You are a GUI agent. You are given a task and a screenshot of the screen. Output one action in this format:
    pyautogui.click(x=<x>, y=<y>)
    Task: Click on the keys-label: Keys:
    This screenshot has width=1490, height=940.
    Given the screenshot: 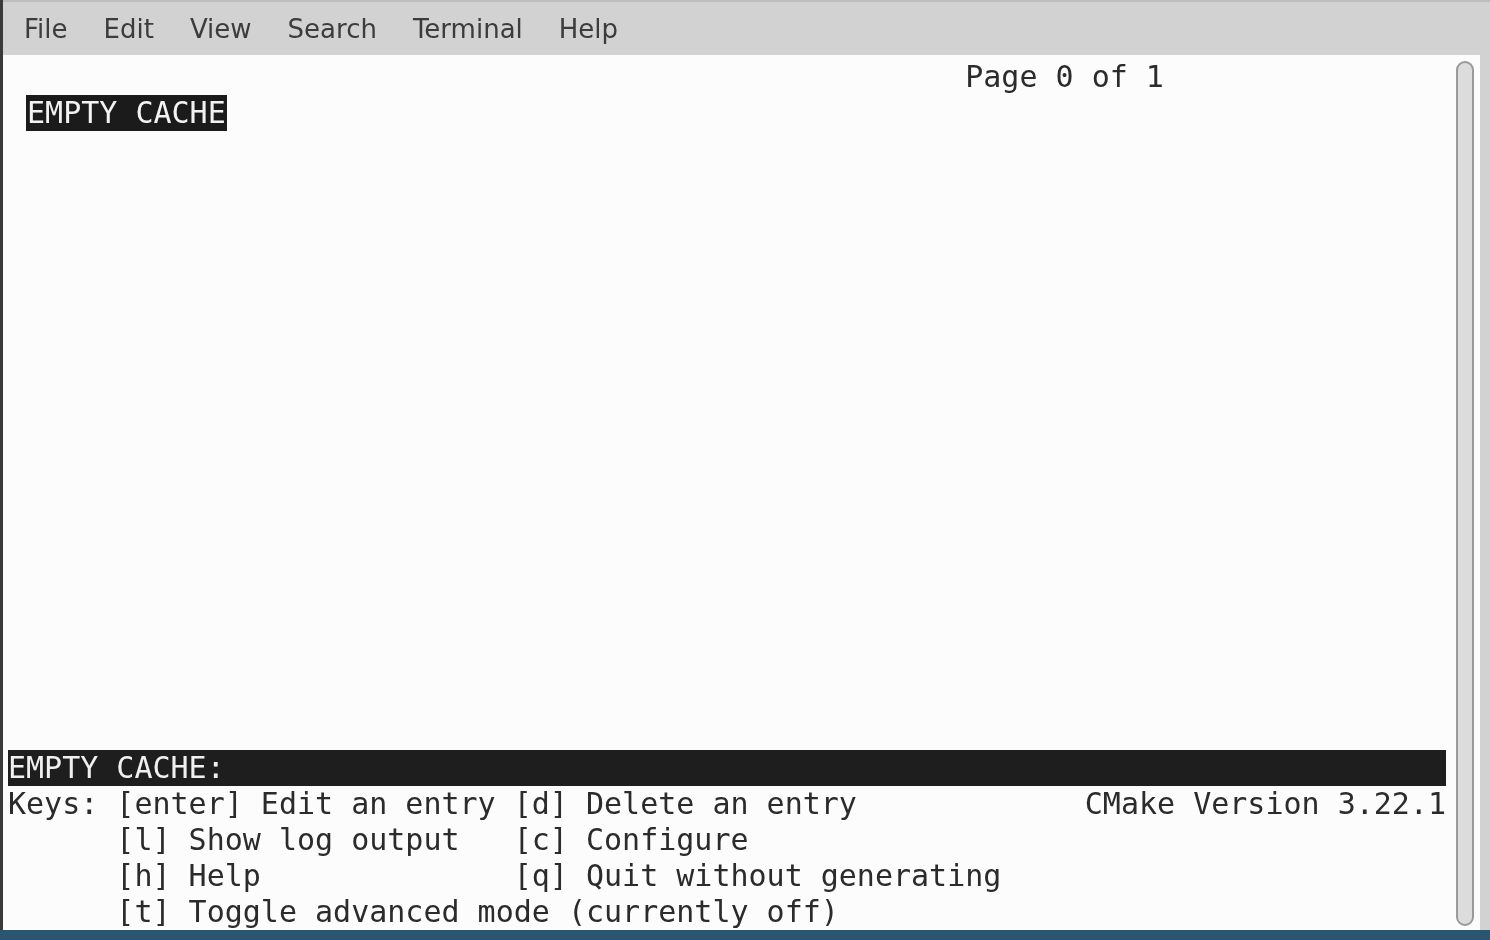 What is the action you would take?
    pyautogui.click(x=53, y=803)
    